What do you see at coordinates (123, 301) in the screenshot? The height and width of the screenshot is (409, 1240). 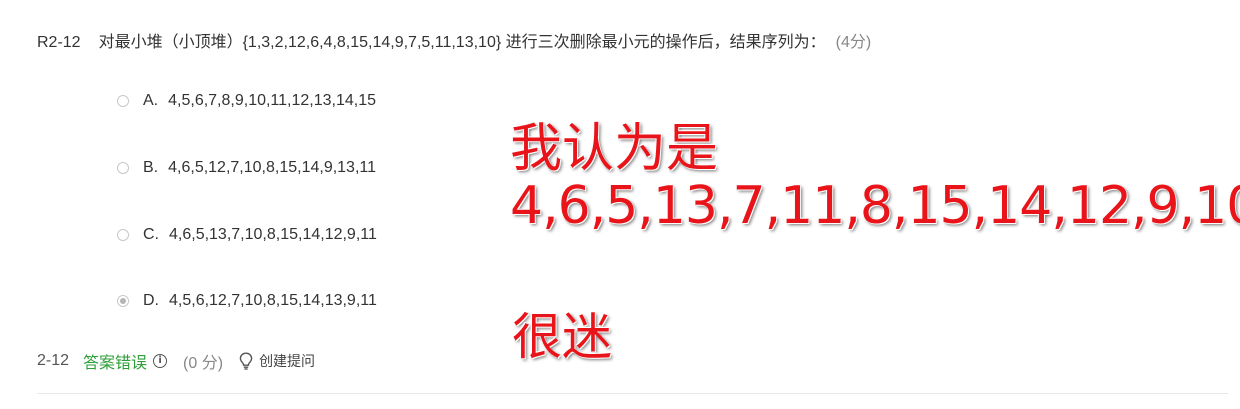 I see `option-d-radio` at bounding box center [123, 301].